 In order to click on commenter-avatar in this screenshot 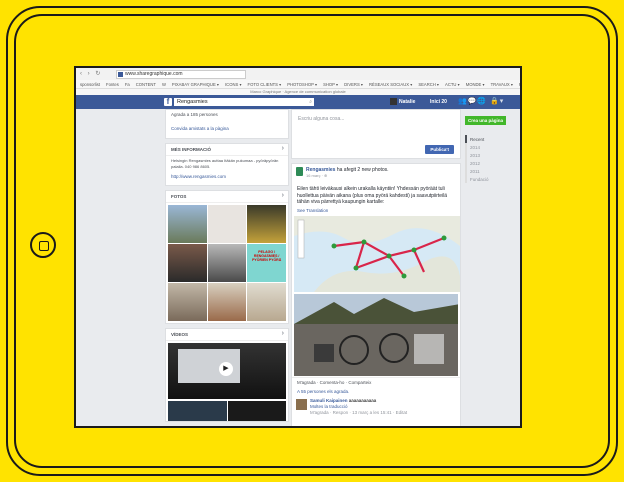, I will do `click(301, 404)`.